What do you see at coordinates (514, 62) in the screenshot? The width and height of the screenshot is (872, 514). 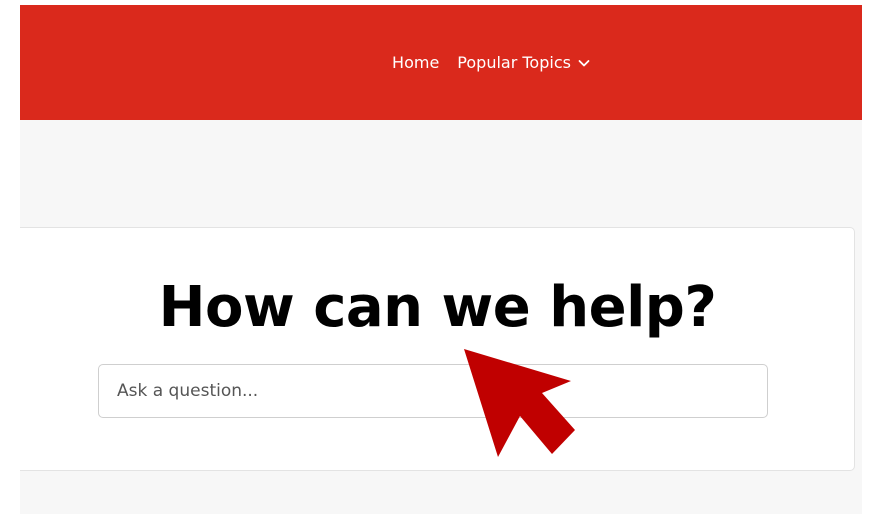 I see `nav-popular-topics-label: Popular Topics` at bounding box center [514, 62].